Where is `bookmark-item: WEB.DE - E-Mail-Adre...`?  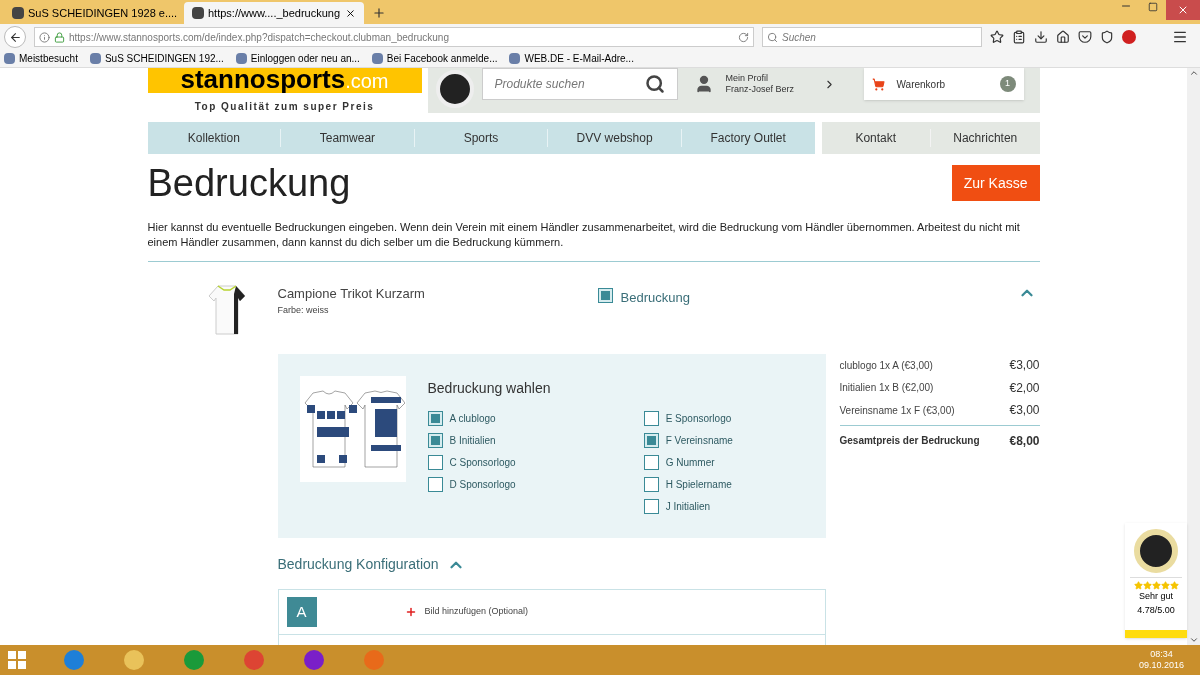
bookmark-item: WEB.DE - E-Mail-Adre... is located at coordinates (571, 58).